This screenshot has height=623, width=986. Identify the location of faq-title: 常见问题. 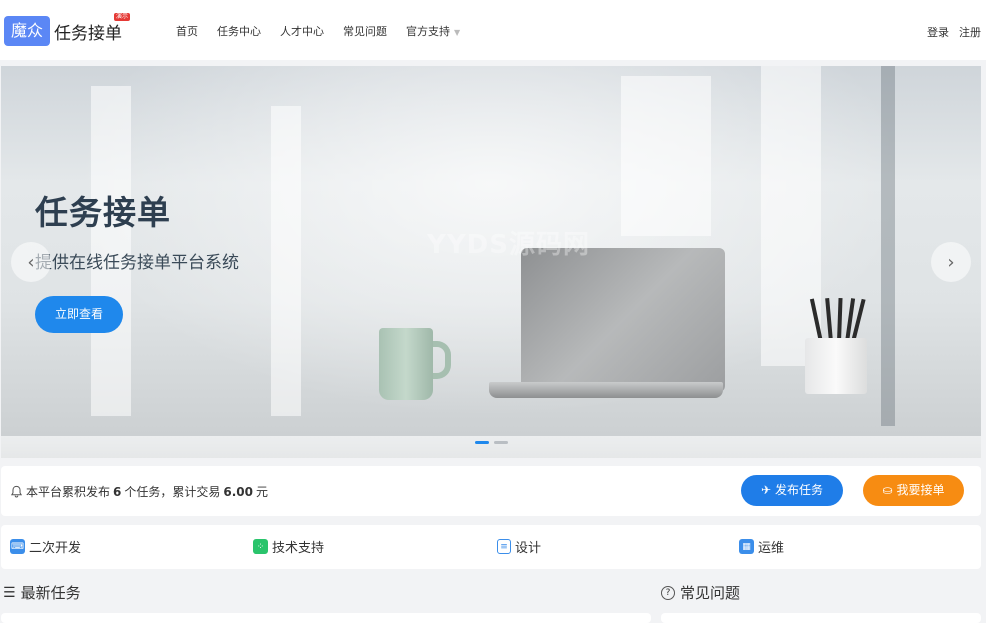
(710, 593).